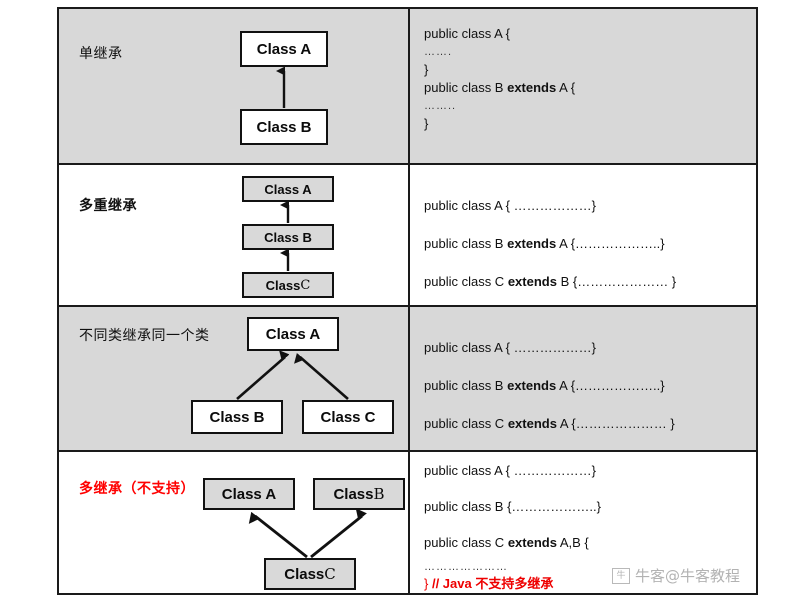 This screenshot has width=800, height=600. Describe the element at coordinates (233, 86) in the screenshot. I see `diagram-cell-row1: 单继承 Class A Class B` at that location.